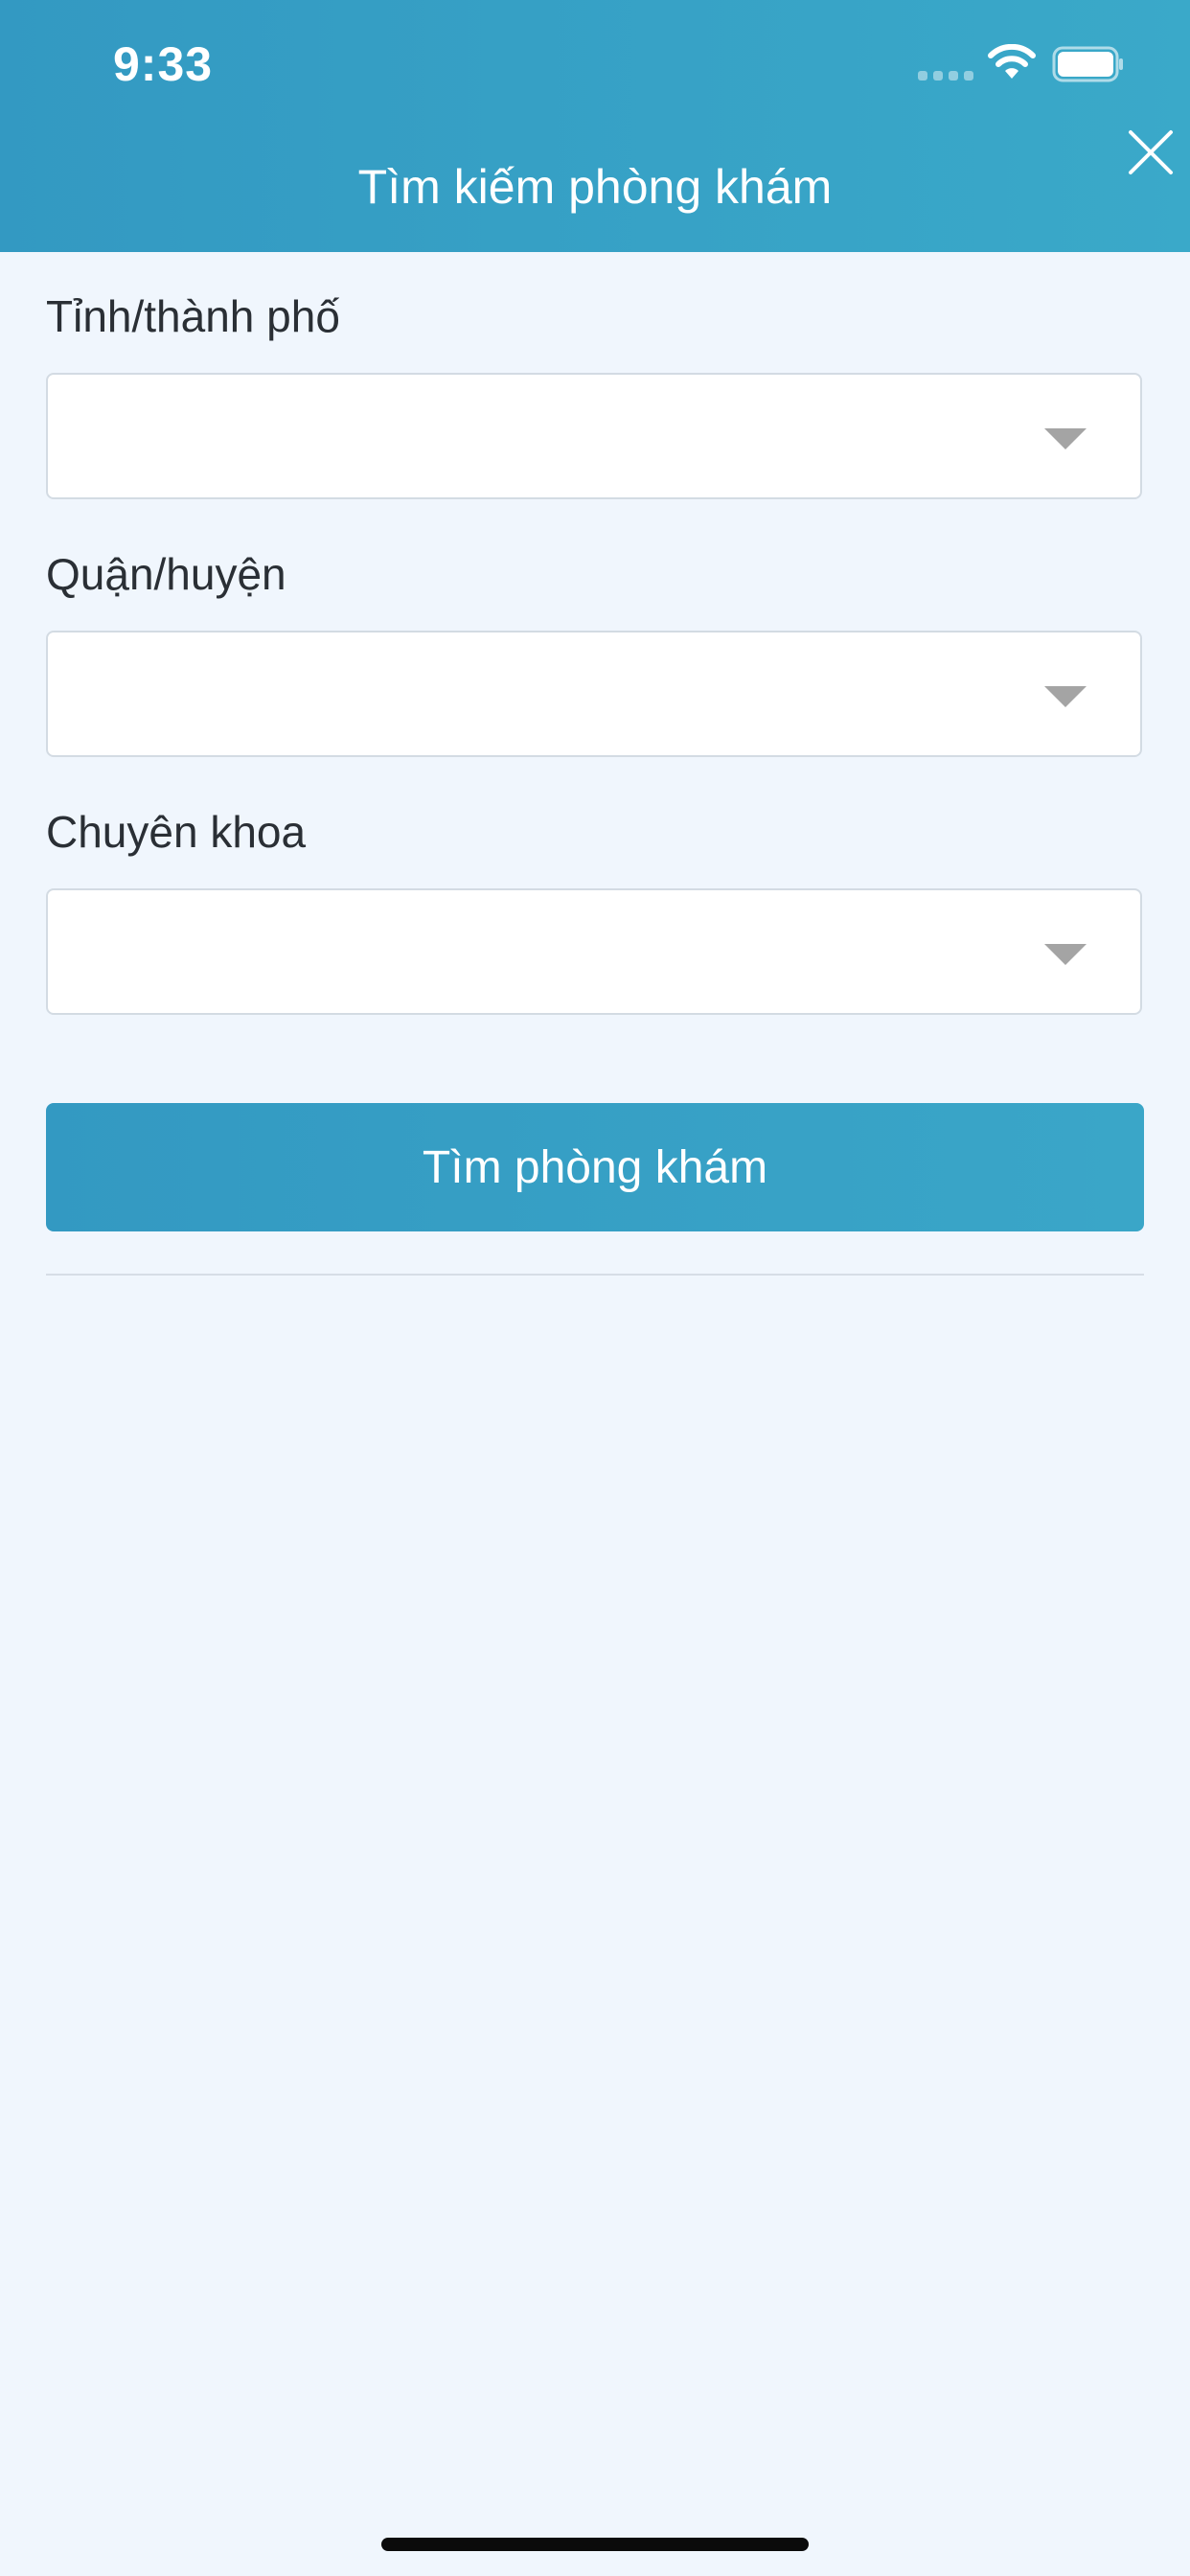 The width and height of the screenshot is (1190, 2576). What do you see at coordinates (166, 574) in the screenshot?
I see `district-label: Quận/huyện` at bounding box center [166, 574].